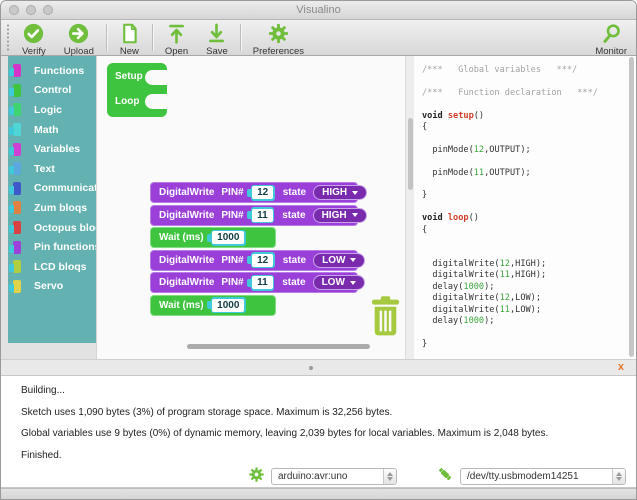 The width and height of the screenshot is (637, 500). What do you see at coordinates (138, 90) in the screenshot?
I see `setup-loop-block: Setup Loop` at bounding box center [138, 90].